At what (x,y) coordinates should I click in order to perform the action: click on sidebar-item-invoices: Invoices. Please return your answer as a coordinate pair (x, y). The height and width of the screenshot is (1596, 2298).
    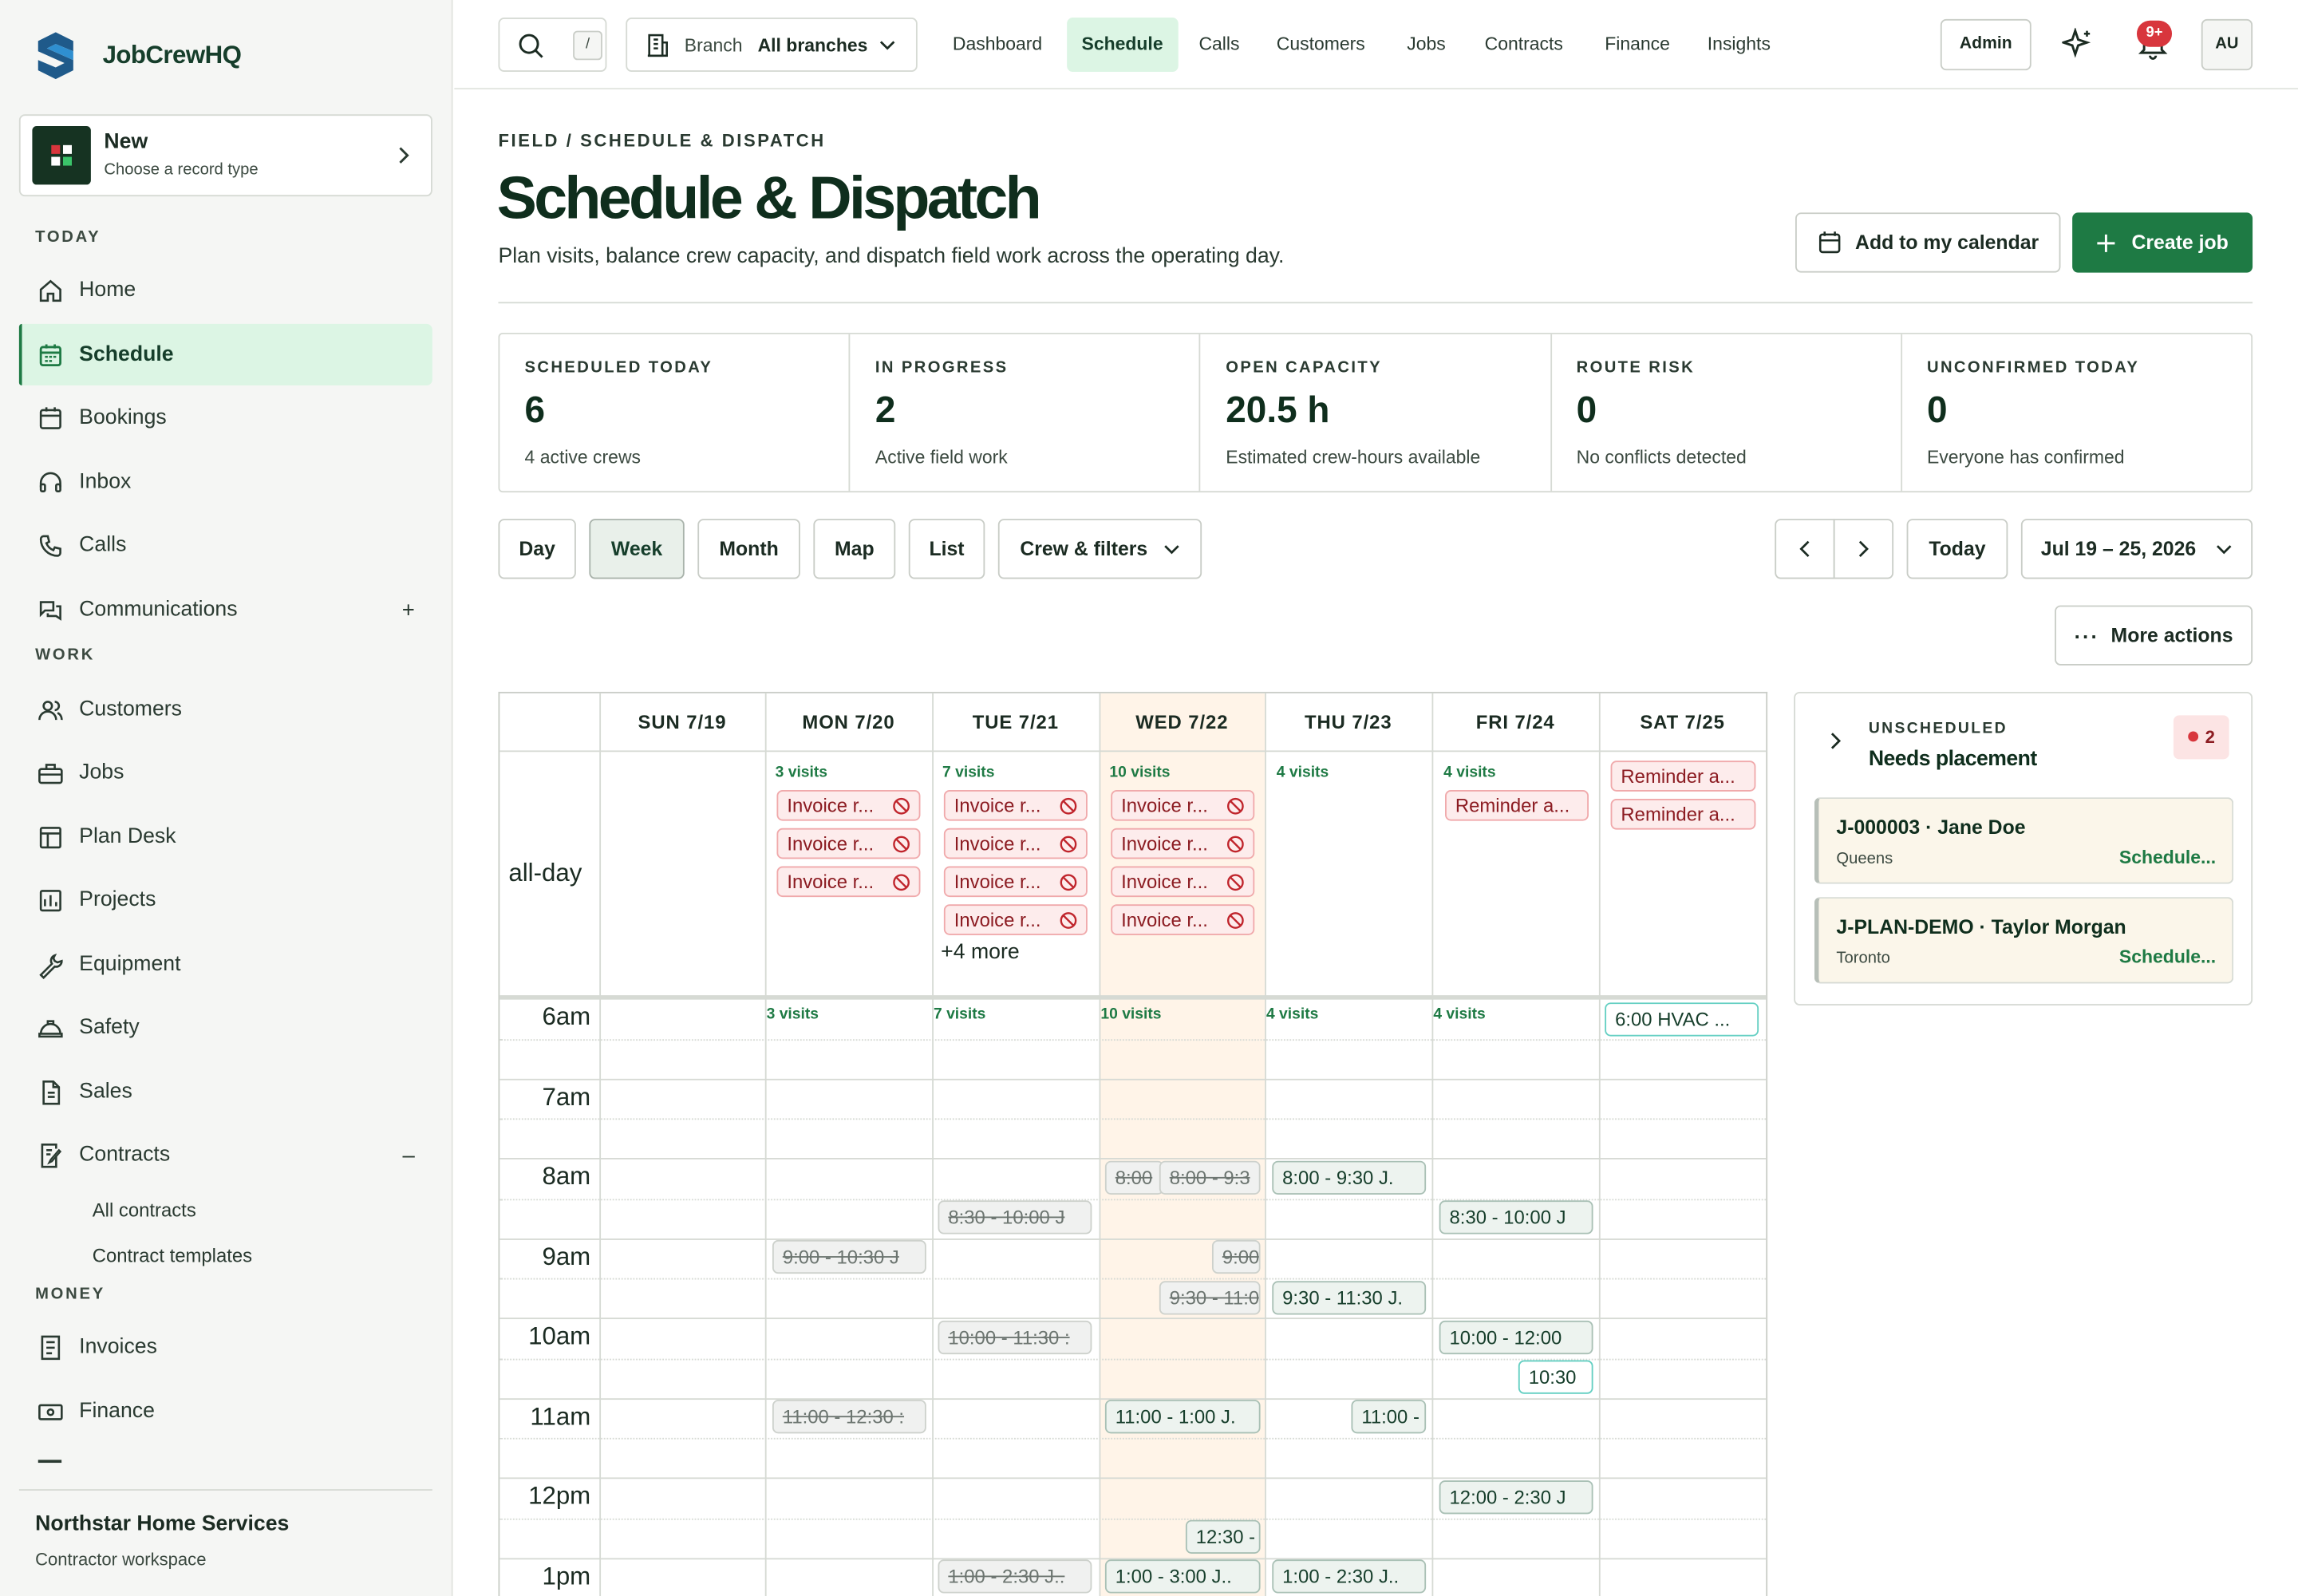
    Looking at the image, I should click on (226, 1346).